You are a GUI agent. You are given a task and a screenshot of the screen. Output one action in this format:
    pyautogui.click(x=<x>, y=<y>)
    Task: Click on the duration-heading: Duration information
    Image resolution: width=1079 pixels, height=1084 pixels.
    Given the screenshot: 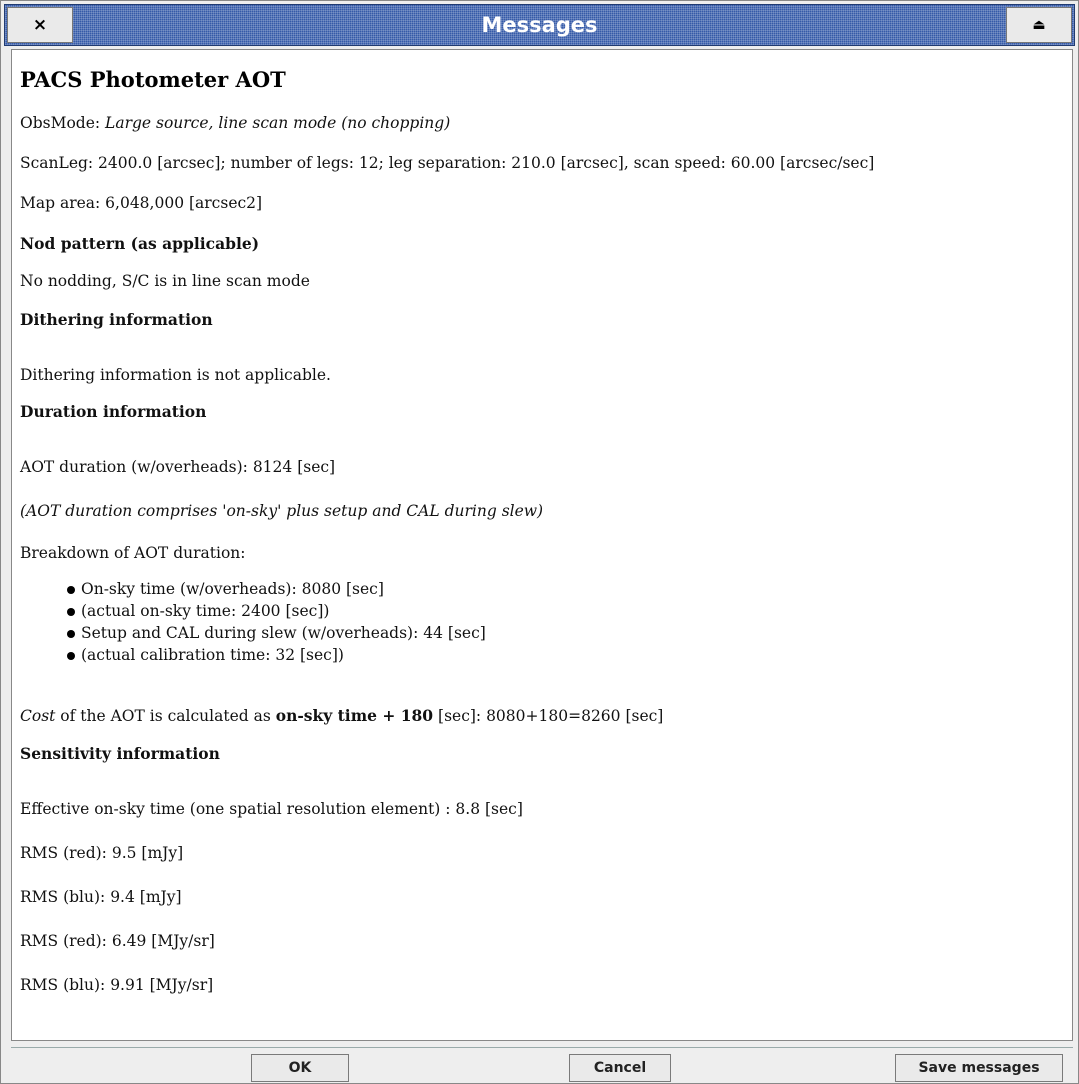 What is the action you would take?
    pyautogui.click(x=113, y=411)
    